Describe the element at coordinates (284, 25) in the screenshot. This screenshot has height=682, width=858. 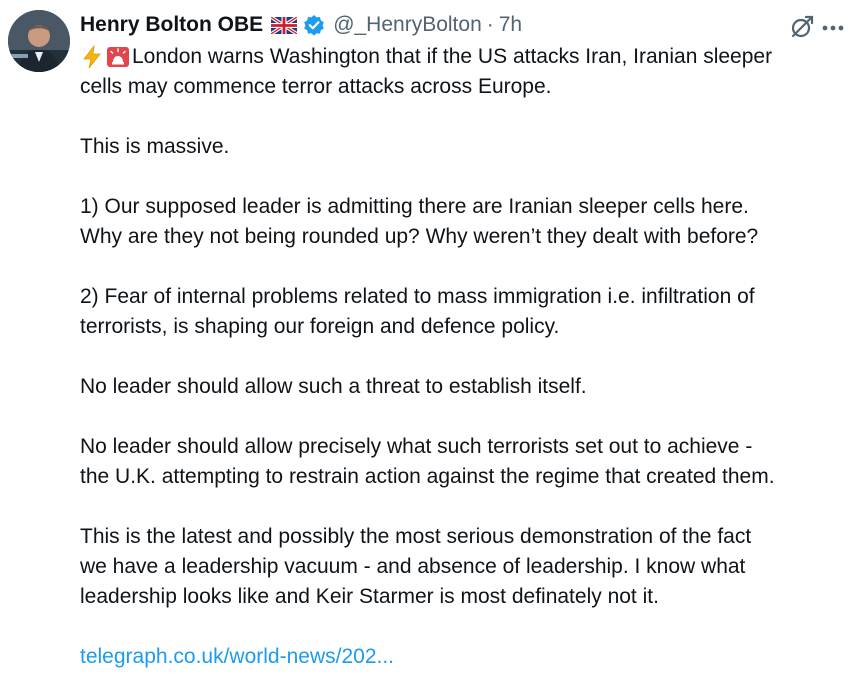
I see `uk-flag-icon` at that location.